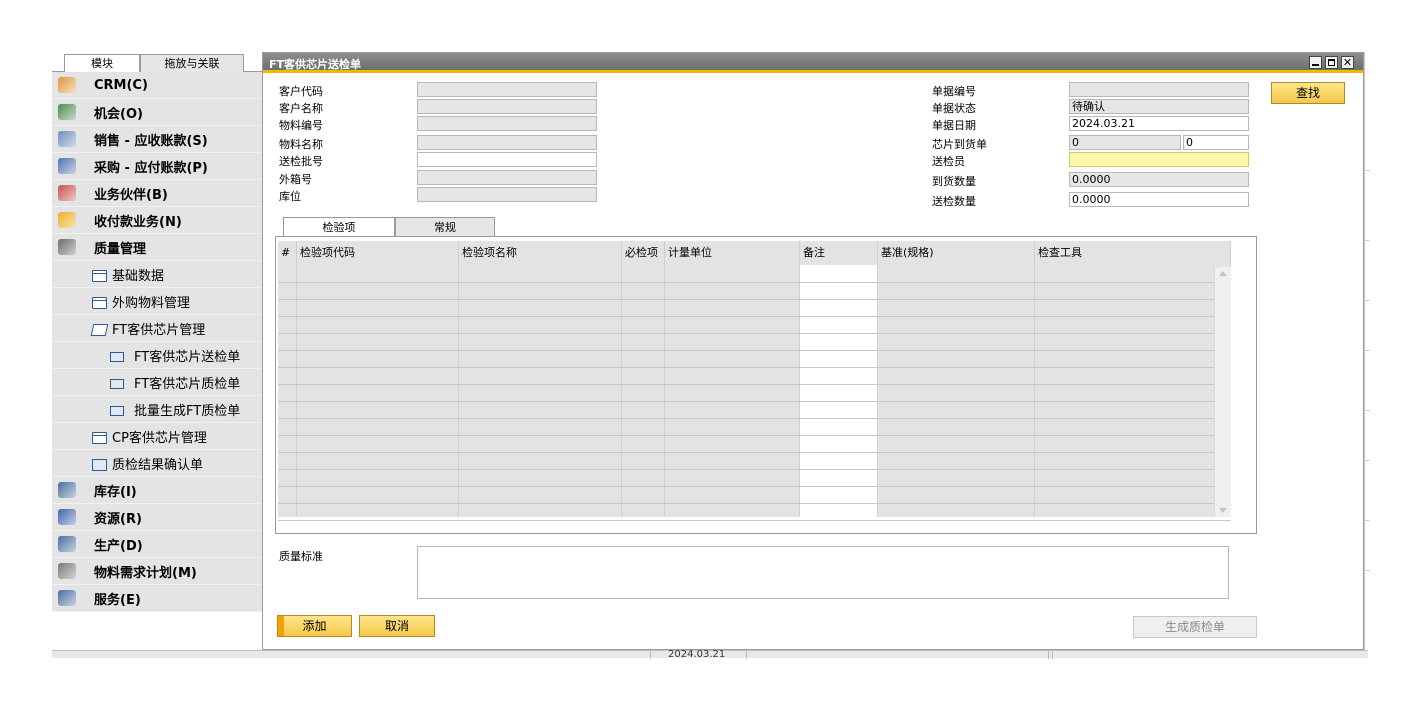  I want to click on module-item: FT客供芯片质检单, so click(157, 382).